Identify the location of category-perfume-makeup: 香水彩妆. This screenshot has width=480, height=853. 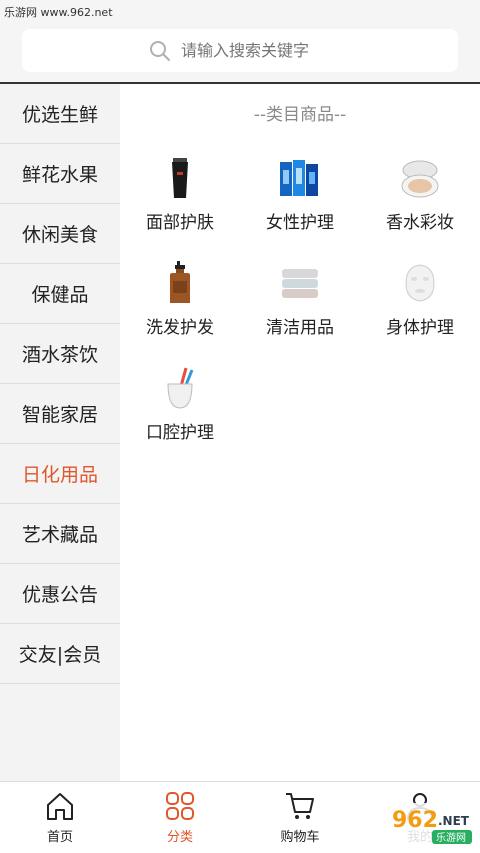
(420, 200).